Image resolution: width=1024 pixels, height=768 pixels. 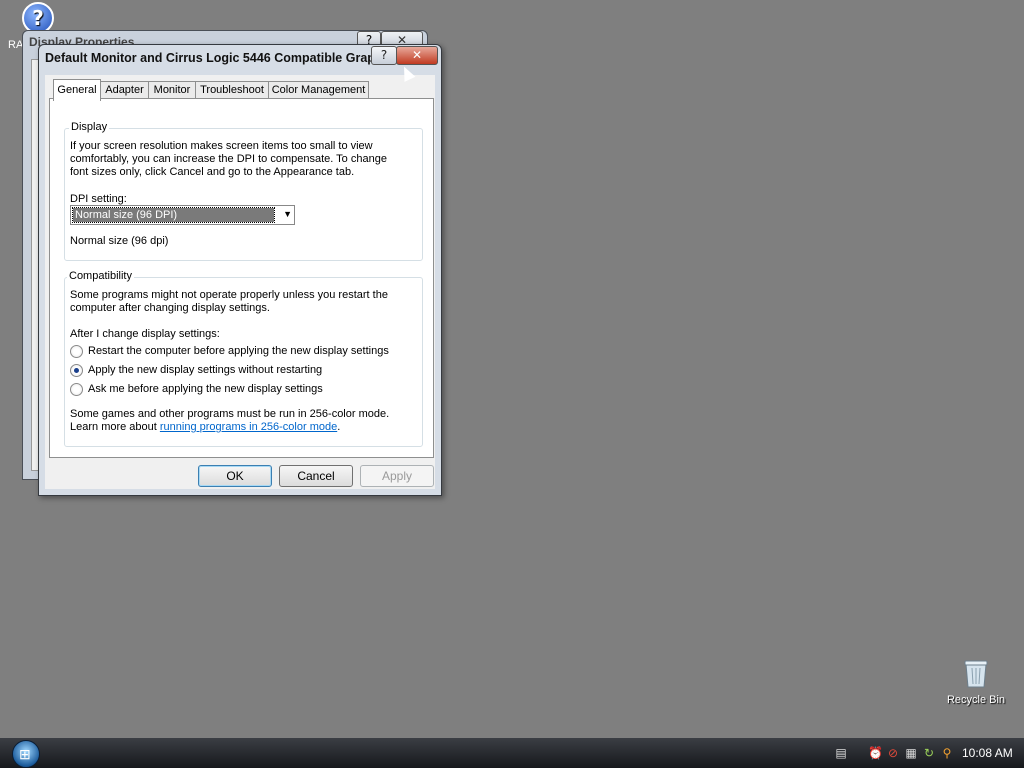 What do you see at coordinates (976, 700) in the screenshot?
I see `recycle-bin-label: Recycle Bin` at bounding box center [976, 700].